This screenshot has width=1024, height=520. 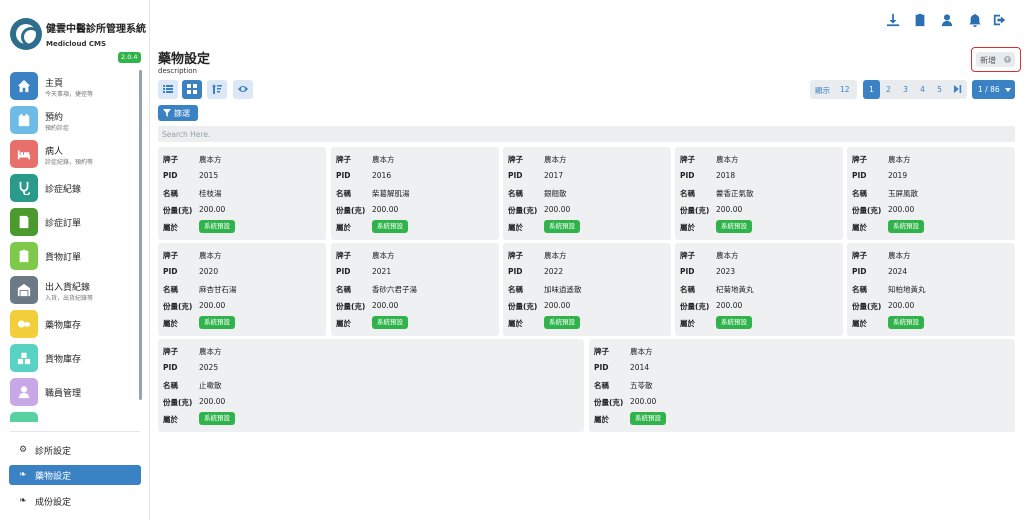 I want to click on sidebar-item-appointments: 預約 預約診症, so click(x=75, y=120).